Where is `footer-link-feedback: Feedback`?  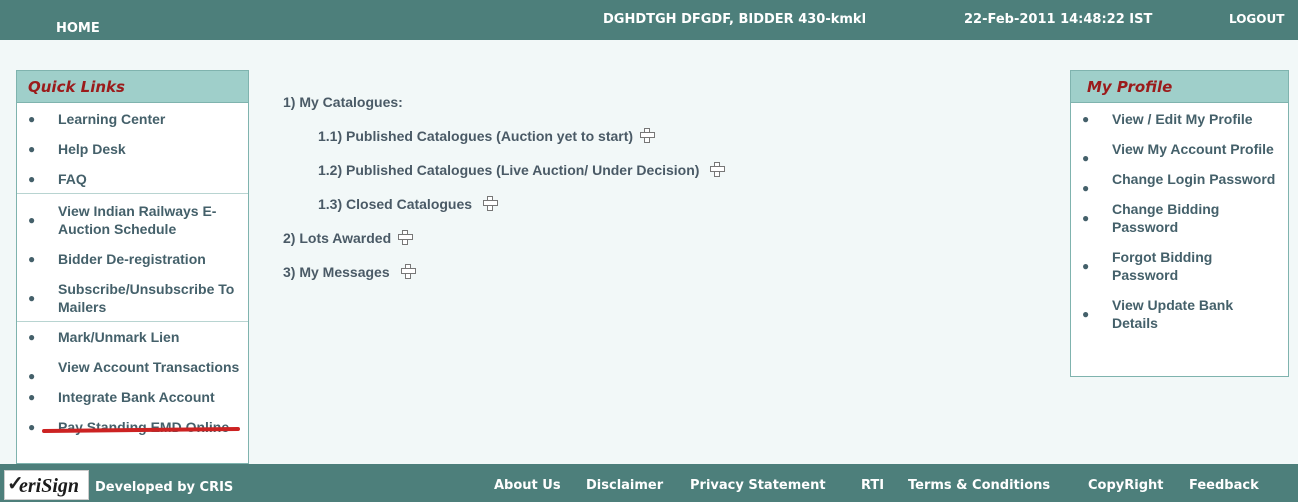
footer-link-feedback: Feedback is located at coordinates (1224, 485).